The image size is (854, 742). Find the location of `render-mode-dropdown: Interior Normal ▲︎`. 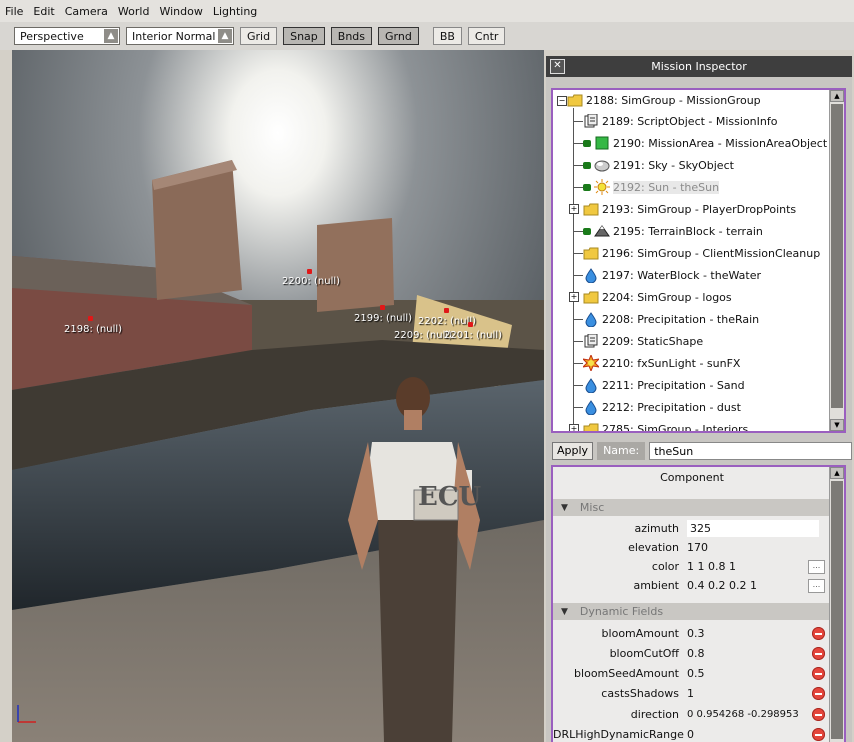

render-mode-dropdown: Interior Normal ▲︎ is located at coordinates (180, 36).